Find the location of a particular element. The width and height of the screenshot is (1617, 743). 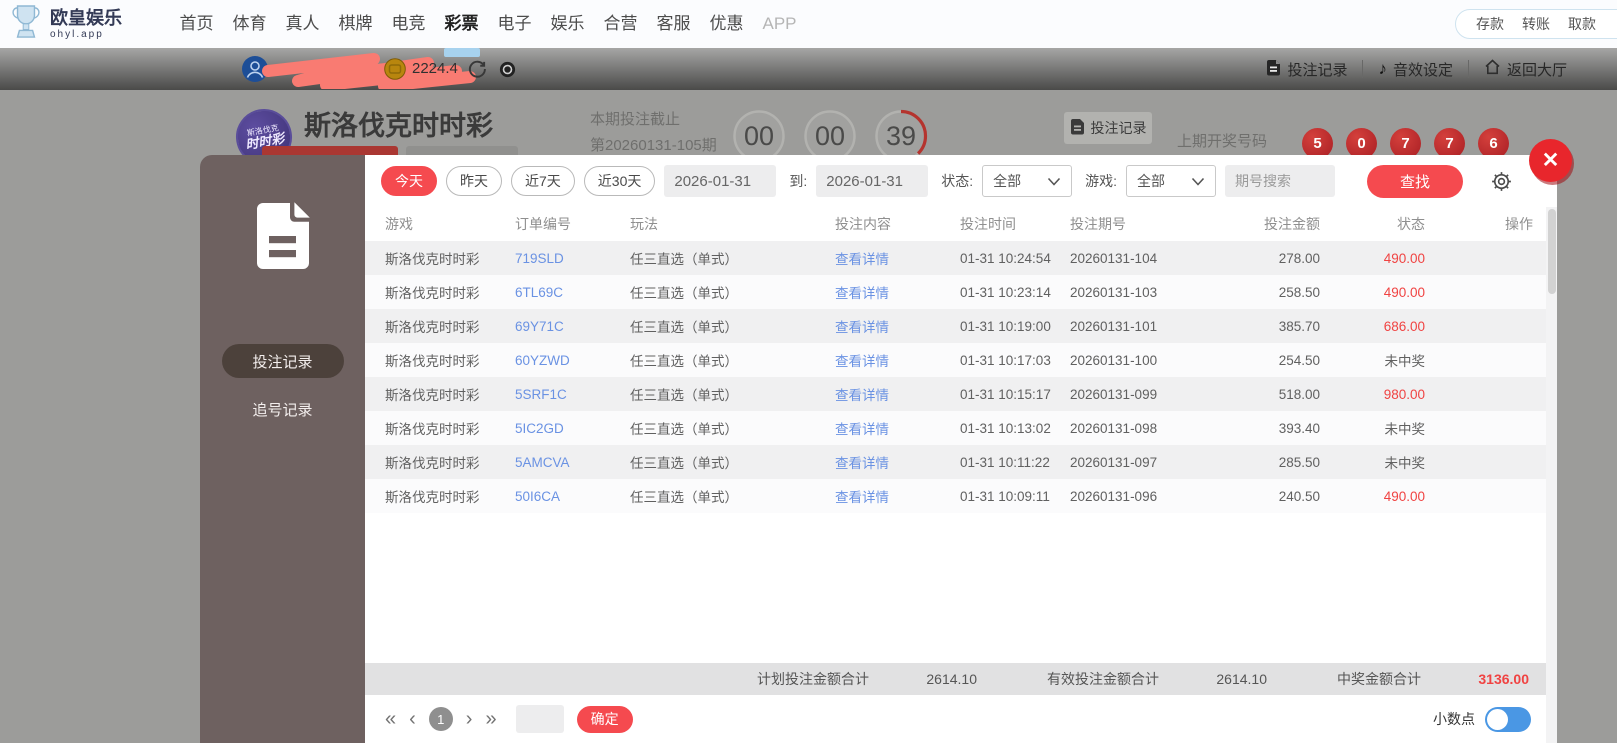

scrollbar-thumb is located at coordinates (1552, 251).